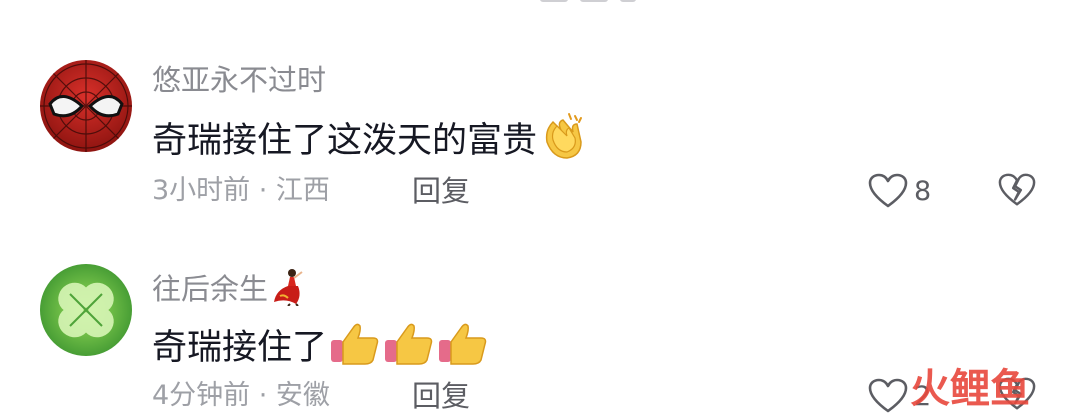  What do you see at coordinates (888, 395) in the screenshot?
I see `heart-icon` at bounding box center [888, 395].